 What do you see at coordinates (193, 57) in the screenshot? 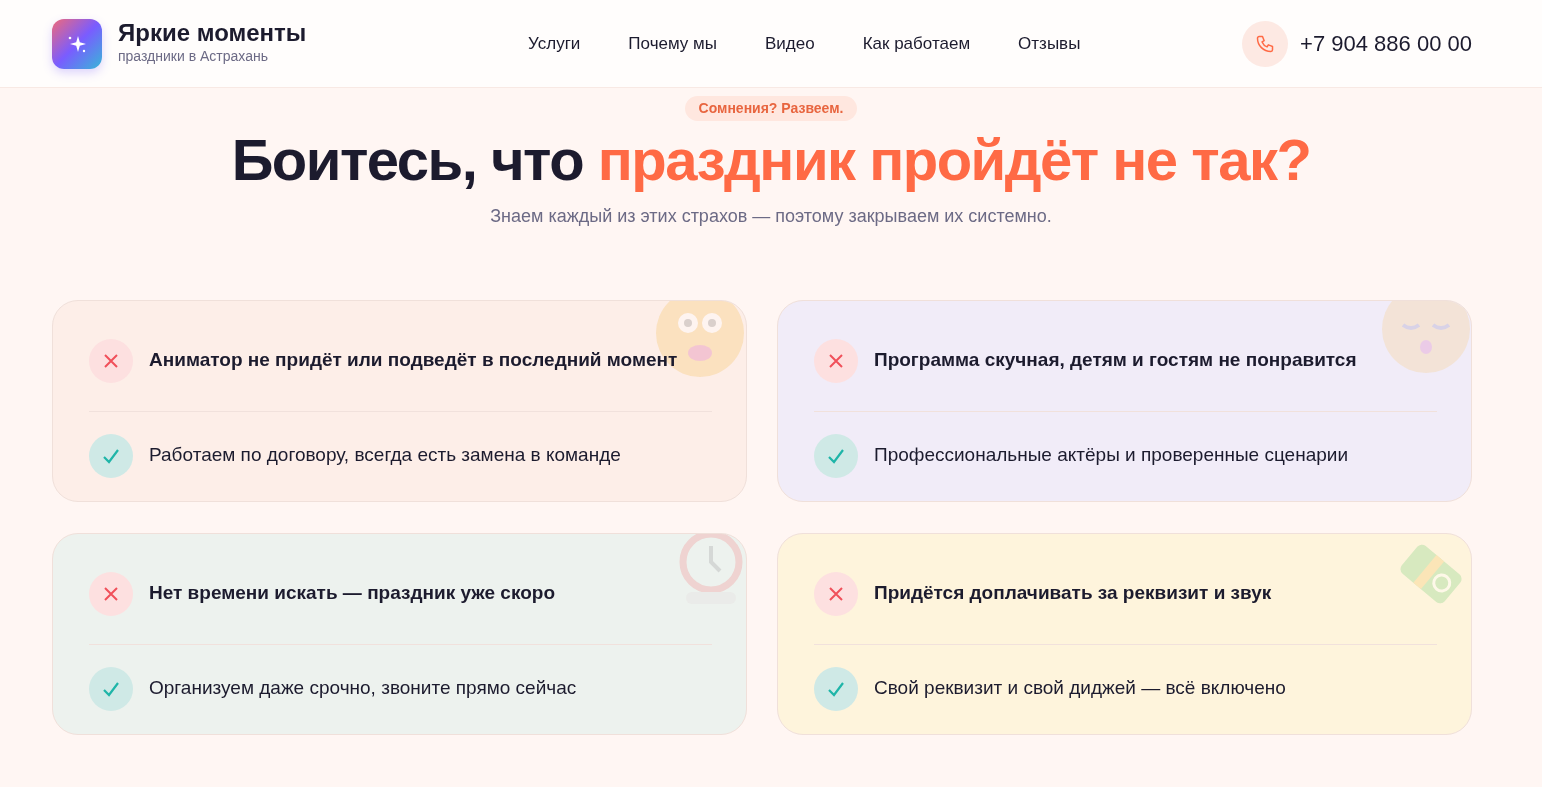
I see `brand-tagline: праздники в Астрахань` at bounding box center [193, 57].